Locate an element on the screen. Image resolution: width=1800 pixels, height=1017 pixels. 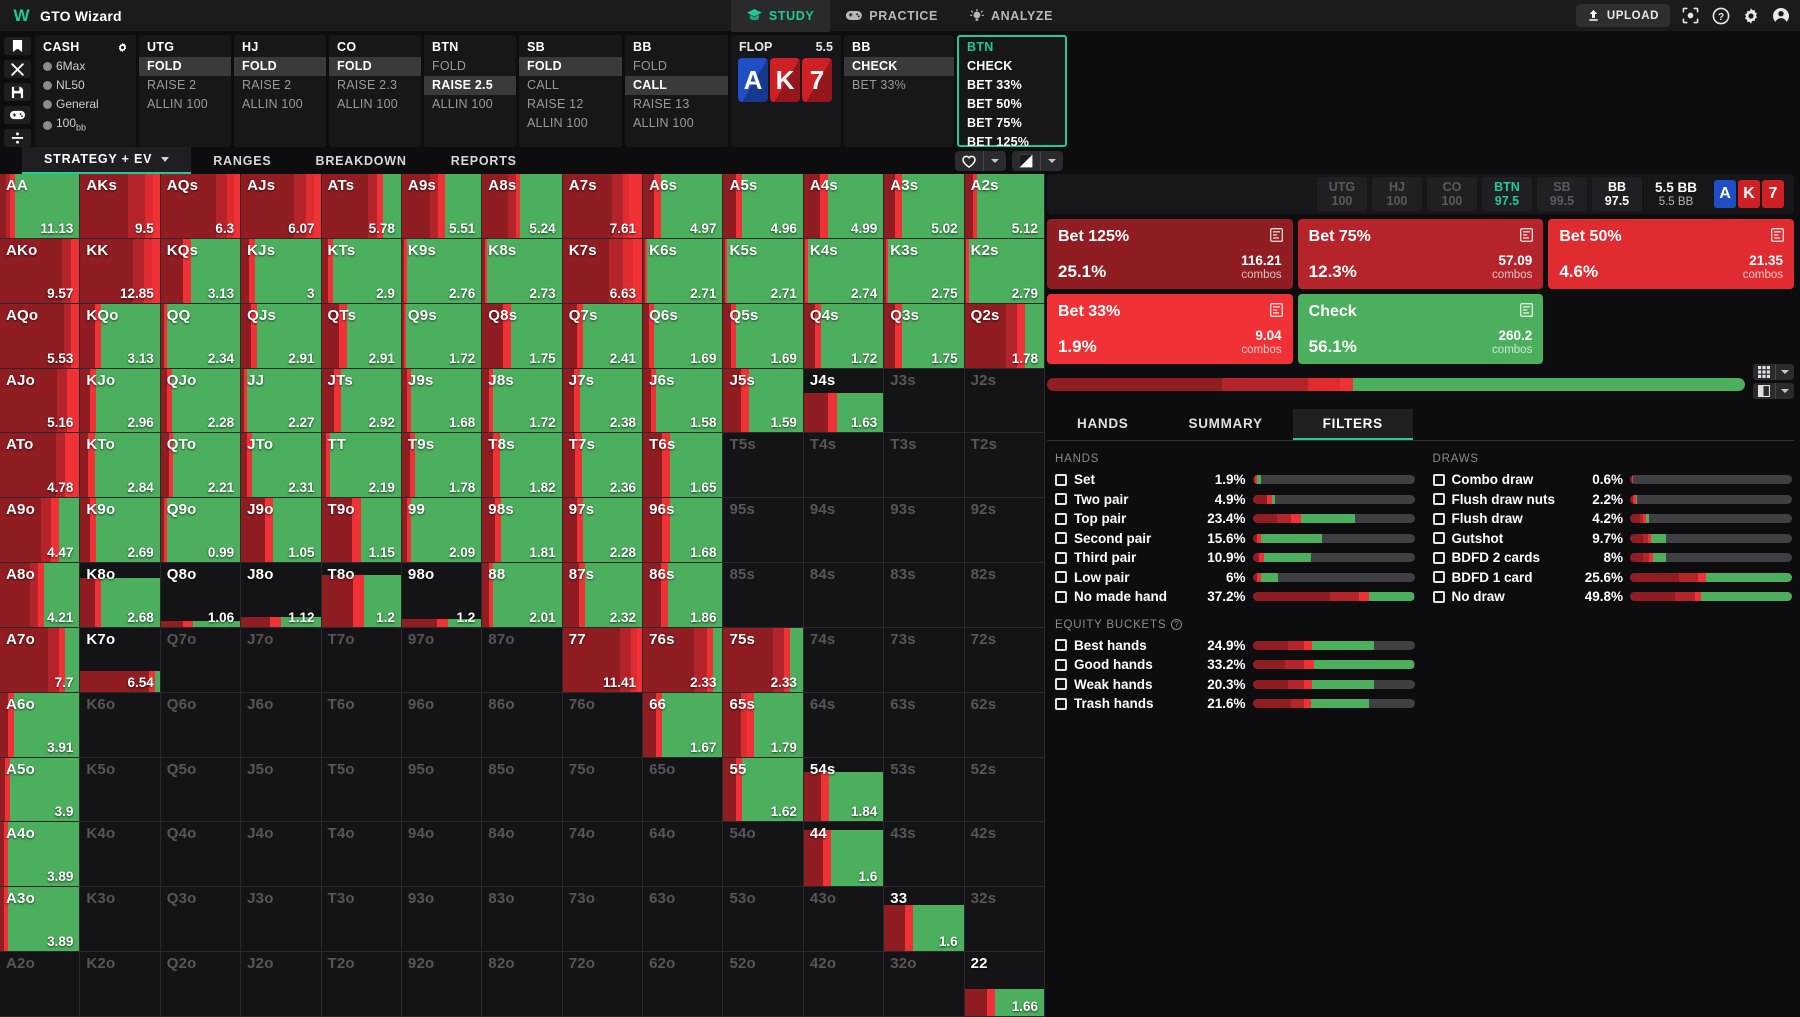
filter-row-hands: Top pair 23.4% is located at coordinates (1235, 519).